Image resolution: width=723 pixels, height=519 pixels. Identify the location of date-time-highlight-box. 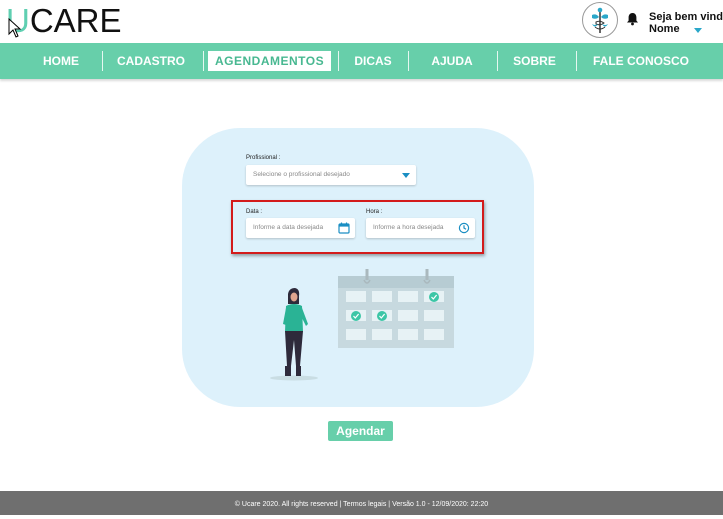
(357, 227).